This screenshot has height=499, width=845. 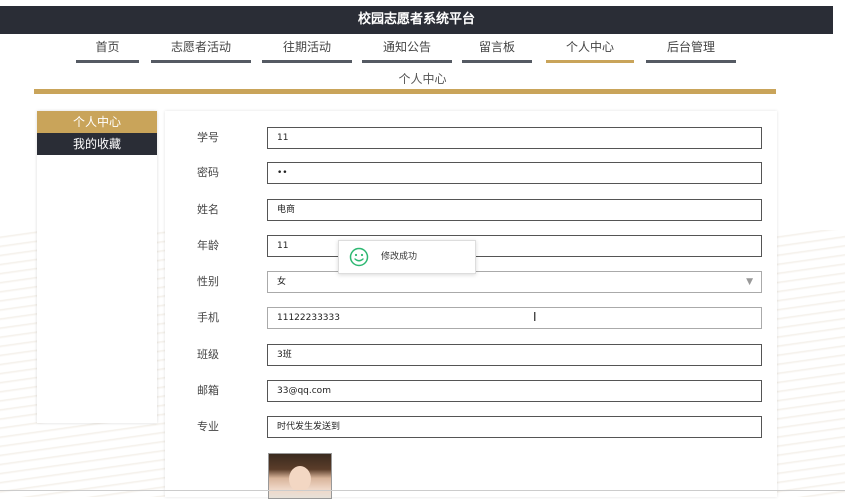 I want to click on form-row-major: 专业 时代发生发送到, so click(x=471, y=427).